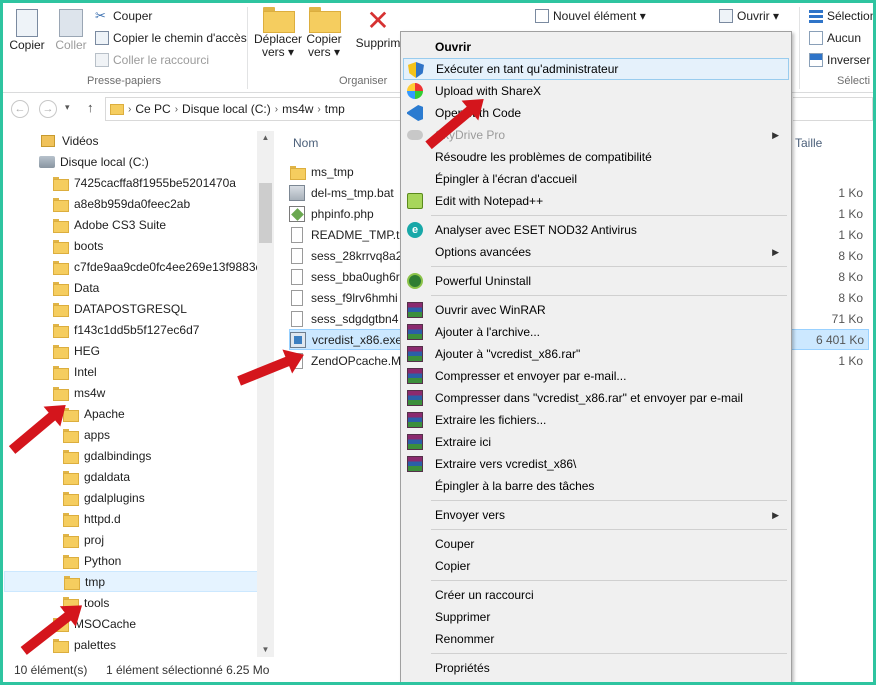 This screenshot has height=685, width=876. I want to click on copy-path-icon, so click(102, 38).